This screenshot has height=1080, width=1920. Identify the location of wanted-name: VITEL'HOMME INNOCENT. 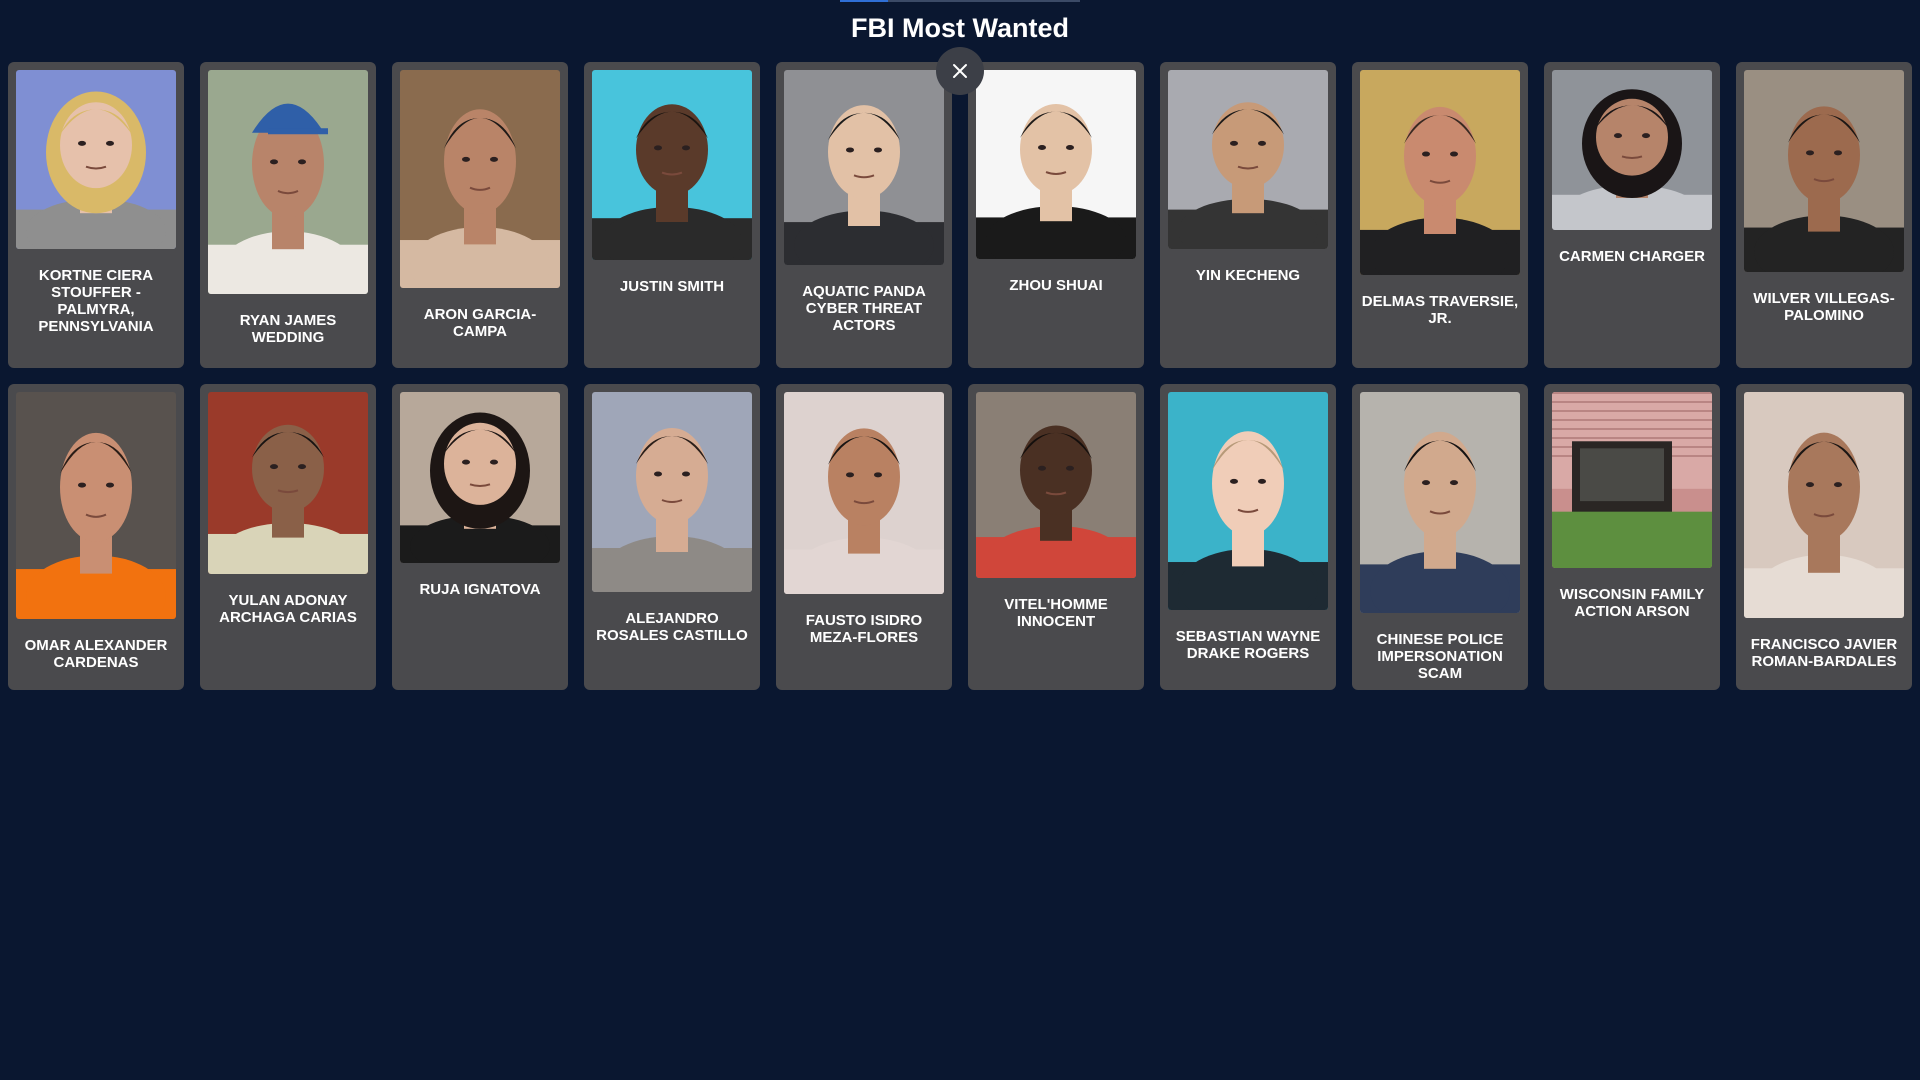
(1056, 613).